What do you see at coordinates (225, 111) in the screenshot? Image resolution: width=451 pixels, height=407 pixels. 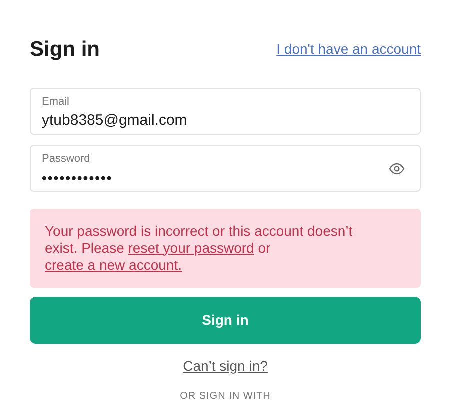 I see `email-field: Email ytub8385@gmail.com` at bounding box center [225, 111].